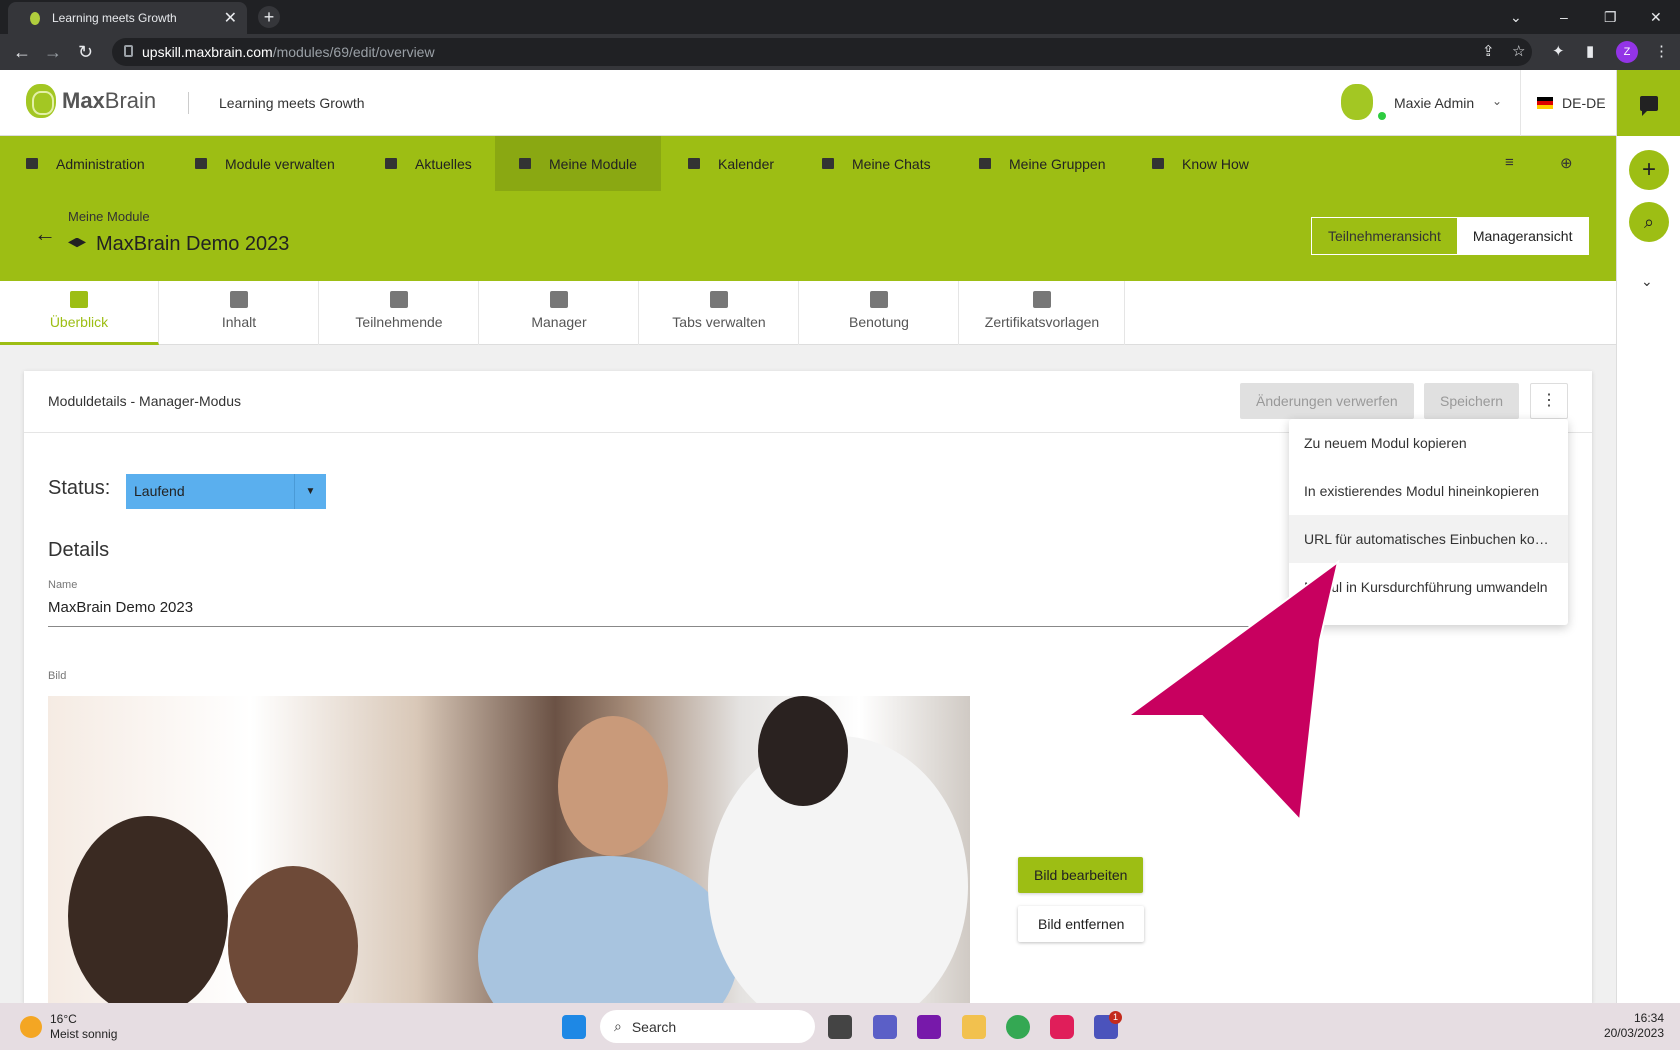  Describe the element at coordinates (1200, 163) in the screenshot. I see `nav-item-know-how: Know How` at that location.